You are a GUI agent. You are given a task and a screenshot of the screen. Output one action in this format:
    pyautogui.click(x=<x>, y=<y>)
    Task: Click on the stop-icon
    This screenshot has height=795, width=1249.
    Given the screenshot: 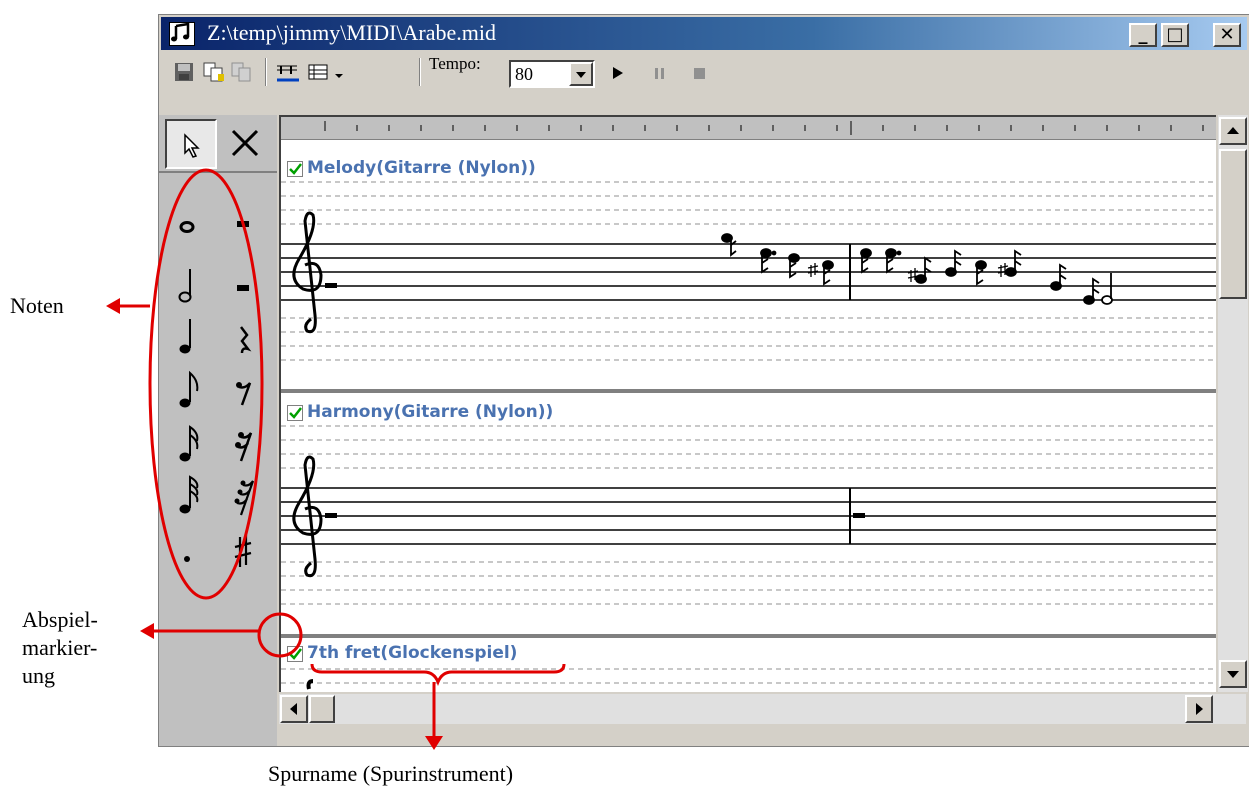 What is the action you would take?
    pyautogui.click(x=700, y=72)
    